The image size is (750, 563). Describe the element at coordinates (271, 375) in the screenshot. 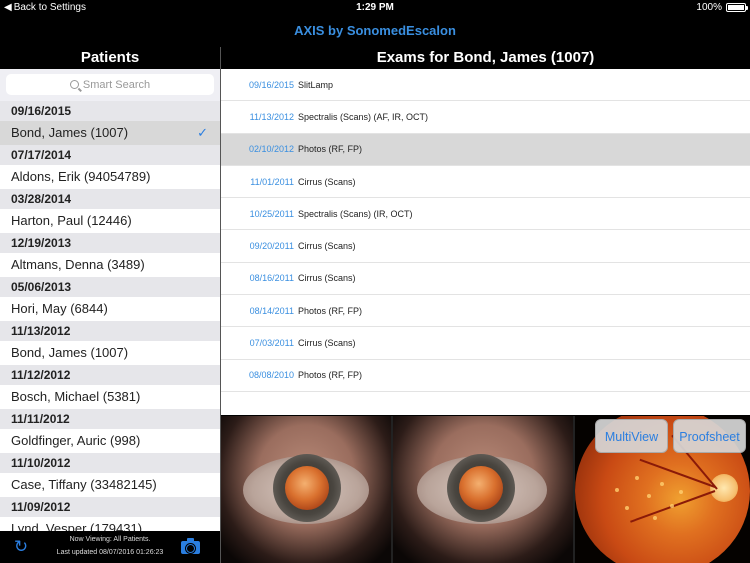

I see `exam-date: 08/08/2010` at that location.